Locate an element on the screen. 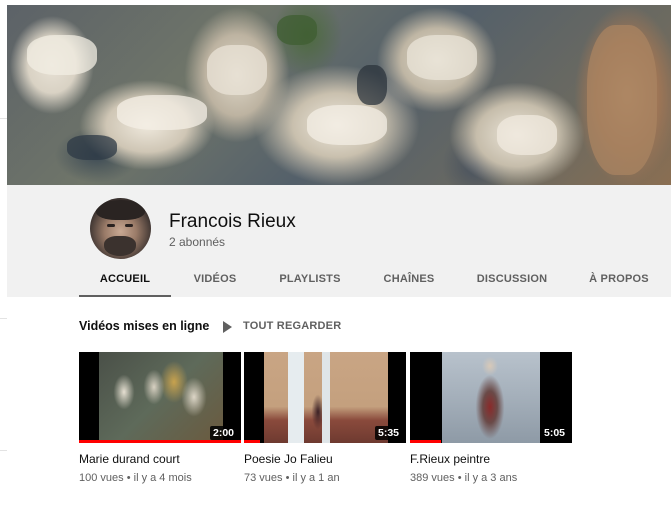  video-views: 73 vues is located at coordinates (263, 478).